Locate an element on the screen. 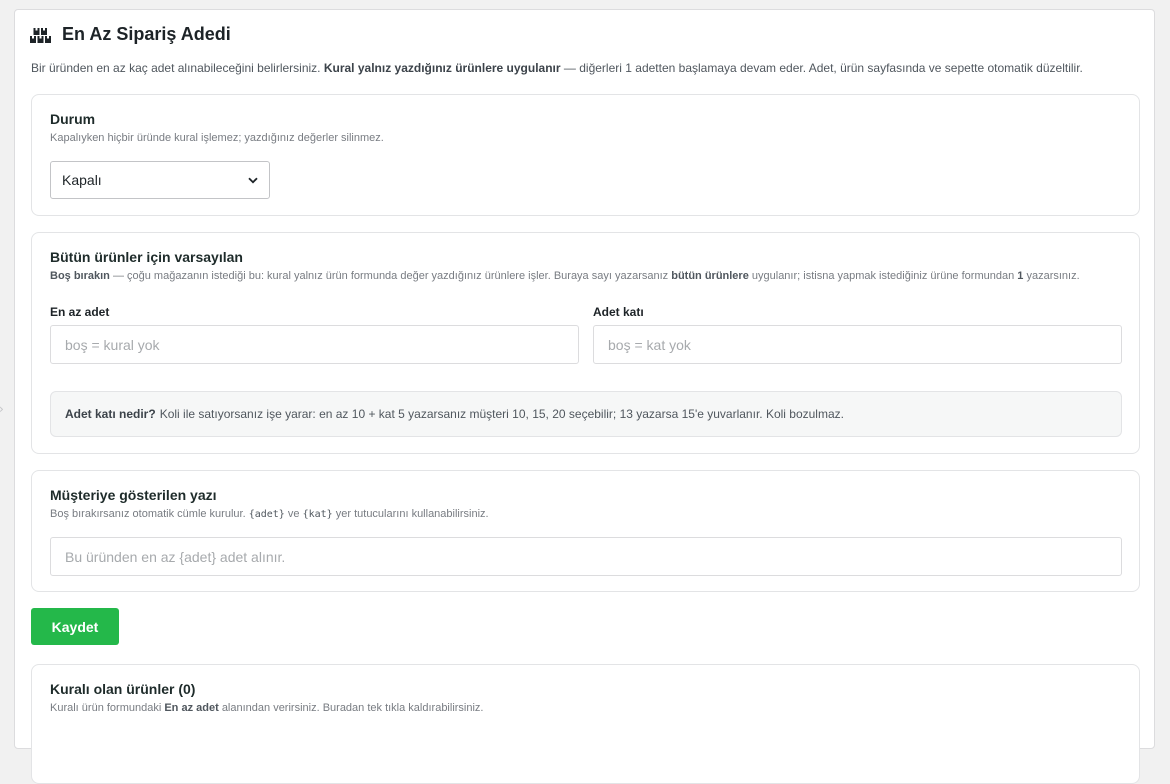  message-sub-text-1: Boş bırakırsanız otomatik cümle kurulur. is located at coordinates (148, 514).